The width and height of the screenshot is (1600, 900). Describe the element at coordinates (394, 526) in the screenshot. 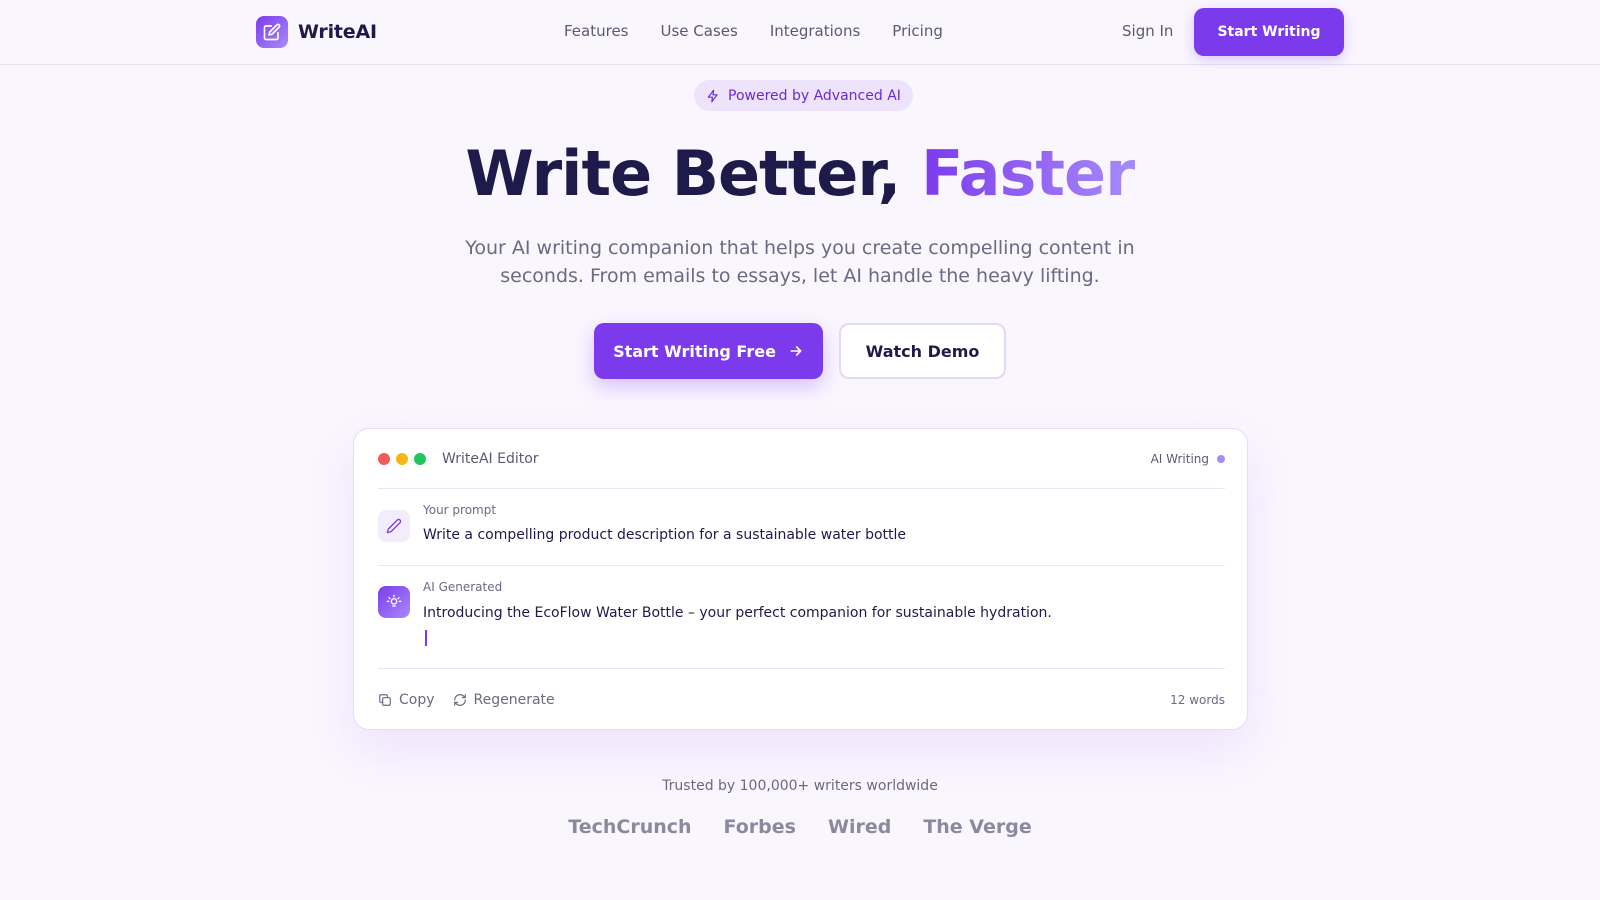

I see `pencil-icon` at that location.